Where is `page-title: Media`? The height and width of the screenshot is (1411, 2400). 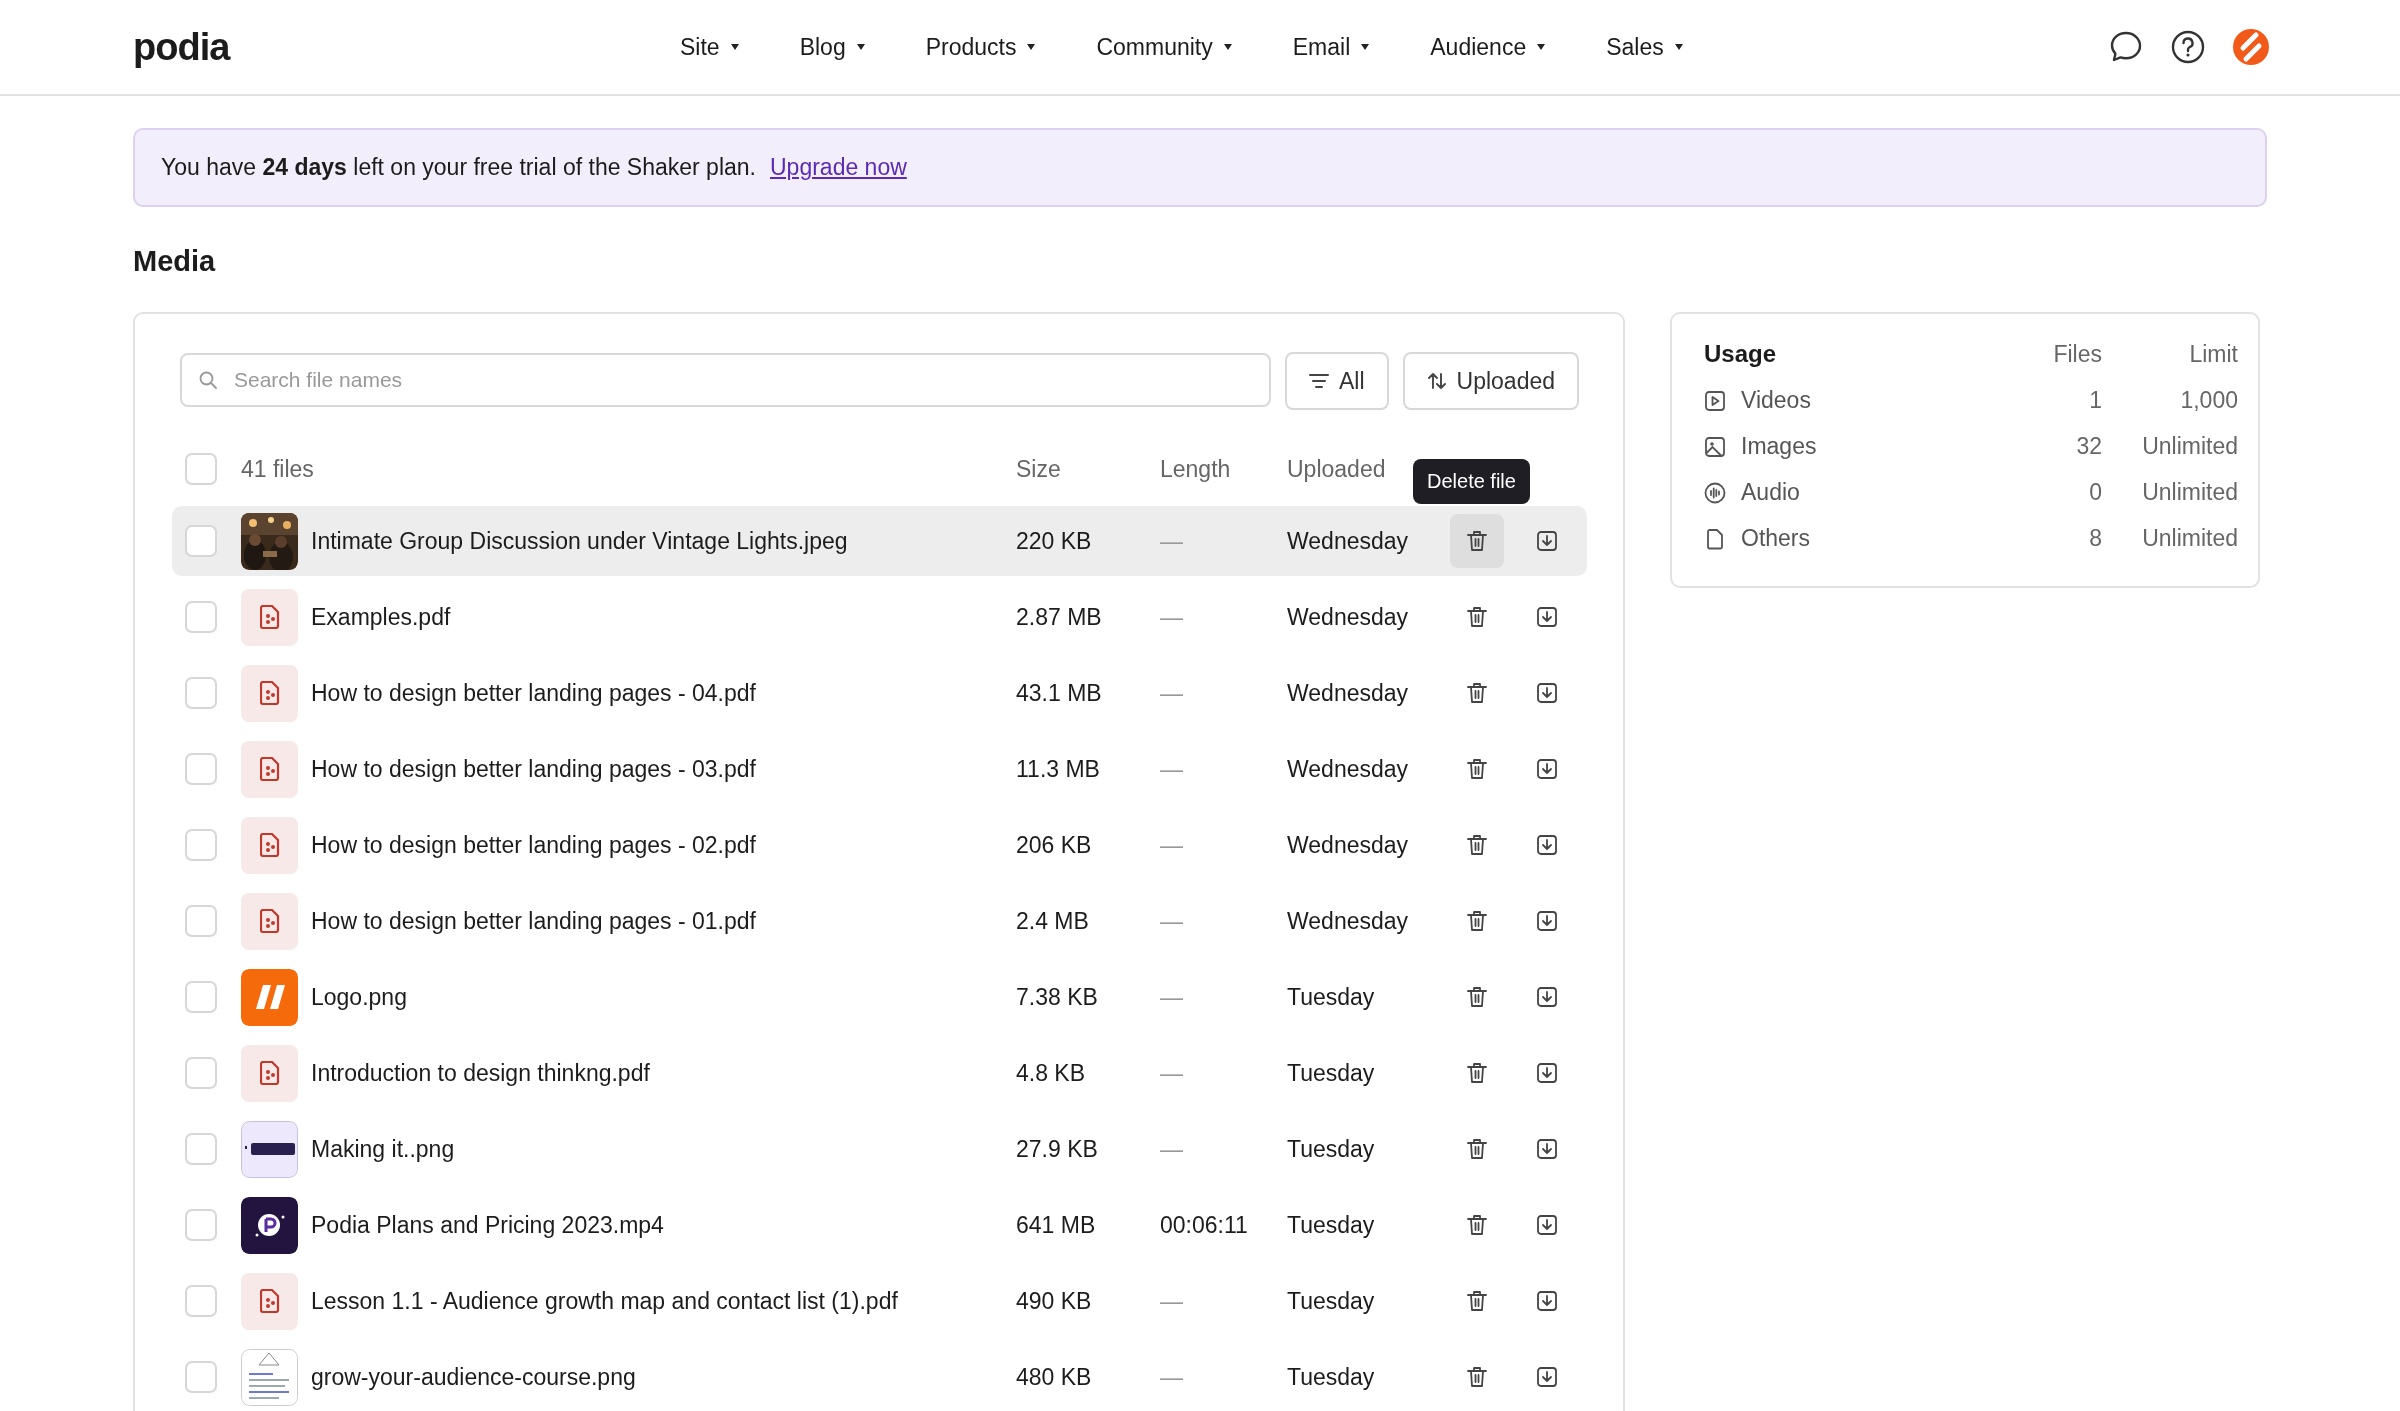
page-title: Media is located at coordinates (175, 261).